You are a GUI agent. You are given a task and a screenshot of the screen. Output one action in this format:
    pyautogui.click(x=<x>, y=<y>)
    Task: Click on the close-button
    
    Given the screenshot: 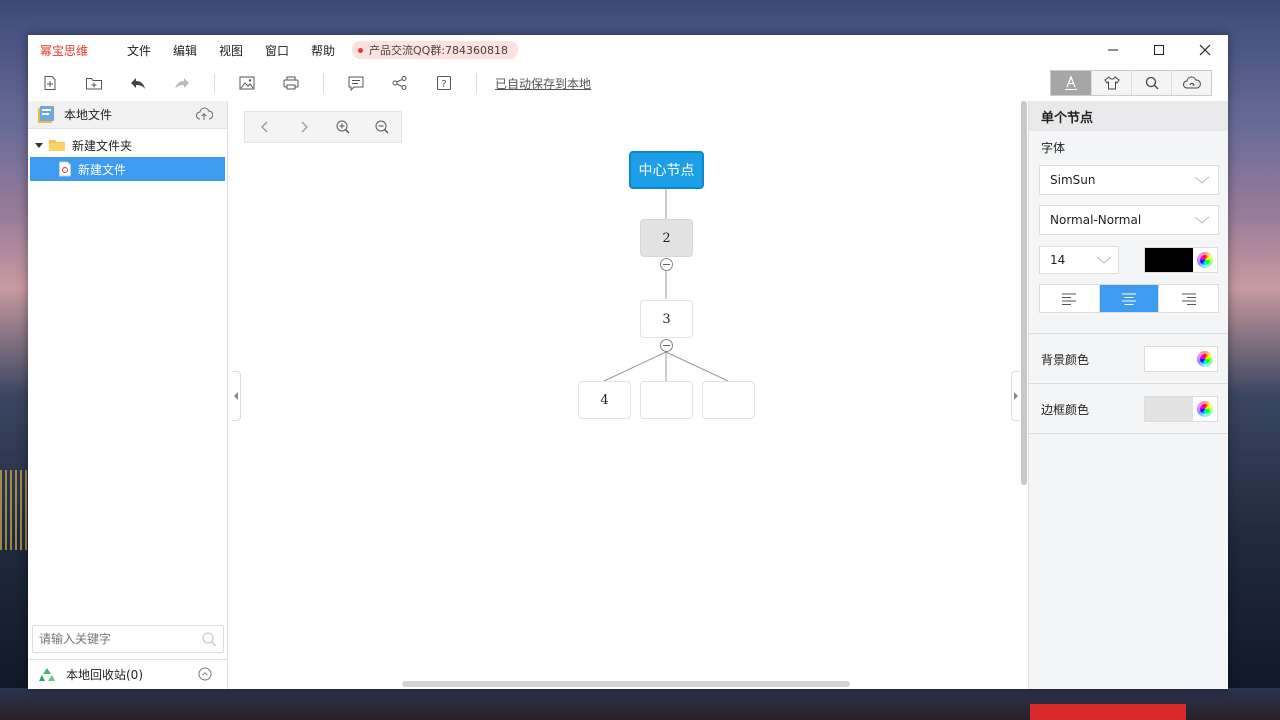 What is the action you would take?
    pyautogui.click(x=1205, y=50)
    